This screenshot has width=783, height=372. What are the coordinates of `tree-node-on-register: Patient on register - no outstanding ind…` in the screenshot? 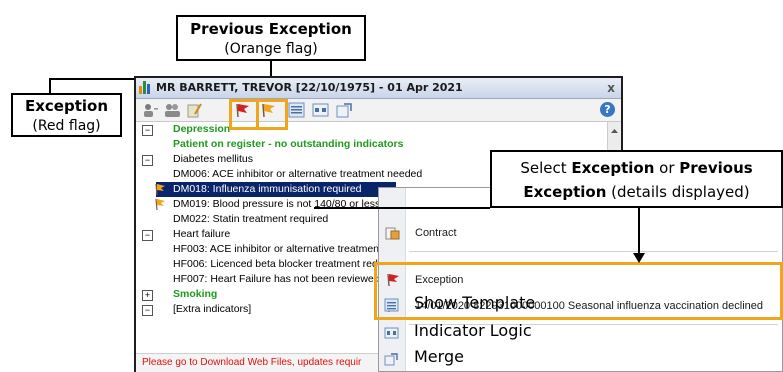 It's located at (288, 144).